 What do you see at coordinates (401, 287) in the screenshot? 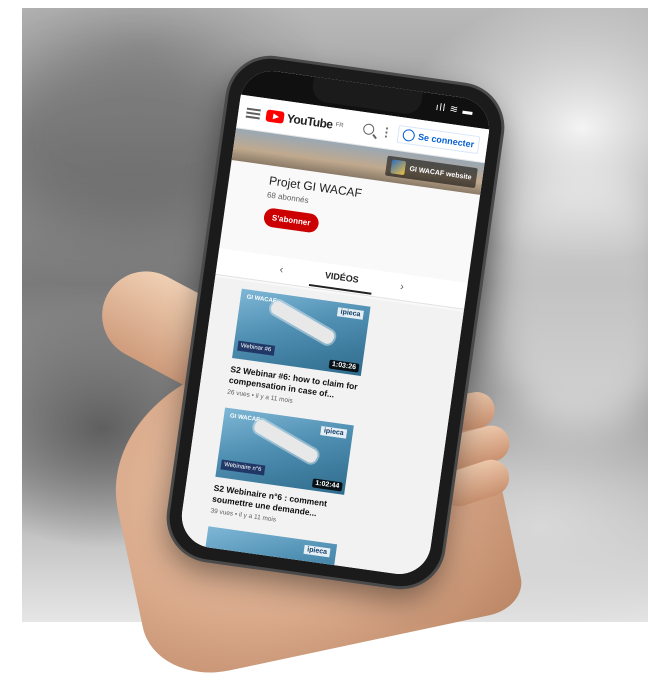
I see `tabs-next-icon: ›` at bounding box center [401, 287].